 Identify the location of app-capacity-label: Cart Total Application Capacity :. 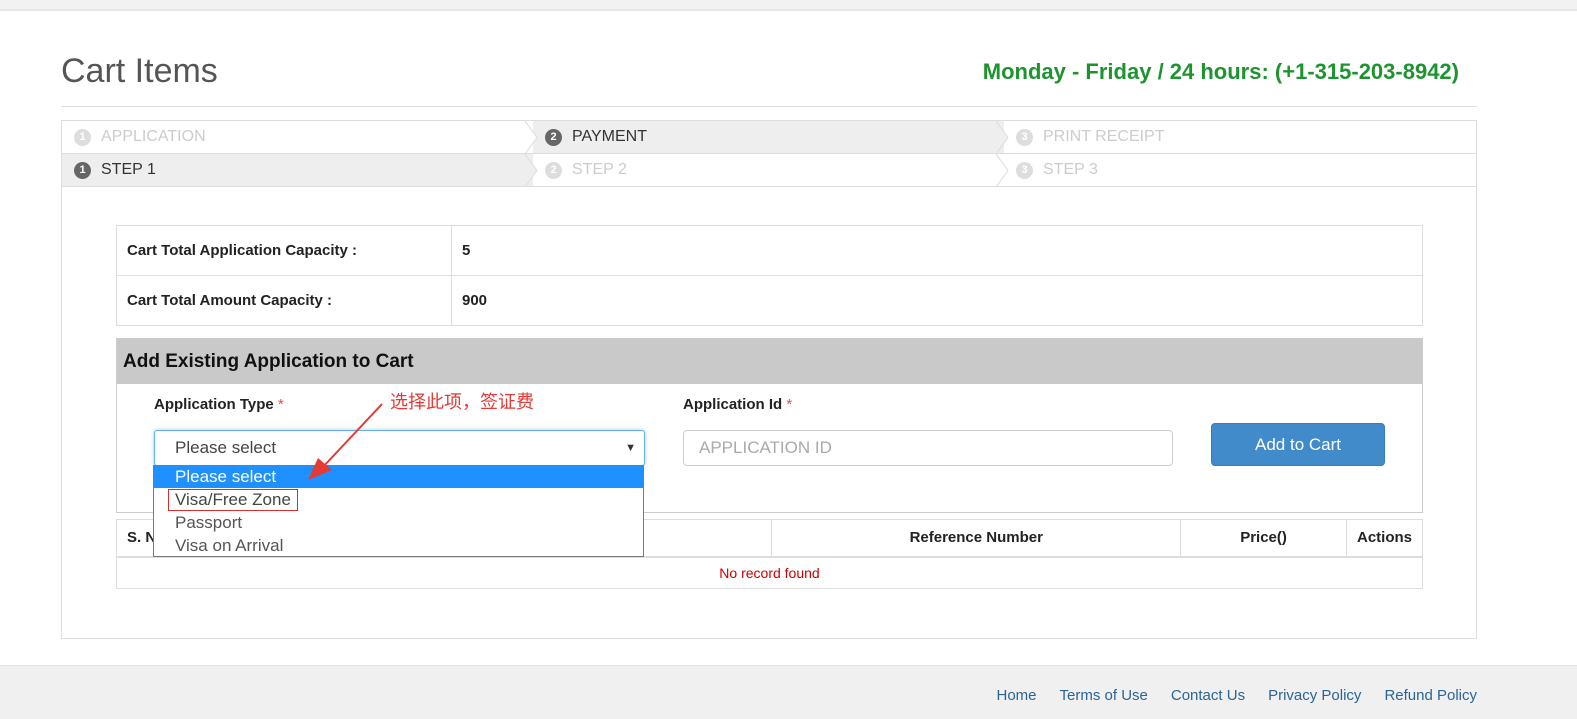
(284, 250).